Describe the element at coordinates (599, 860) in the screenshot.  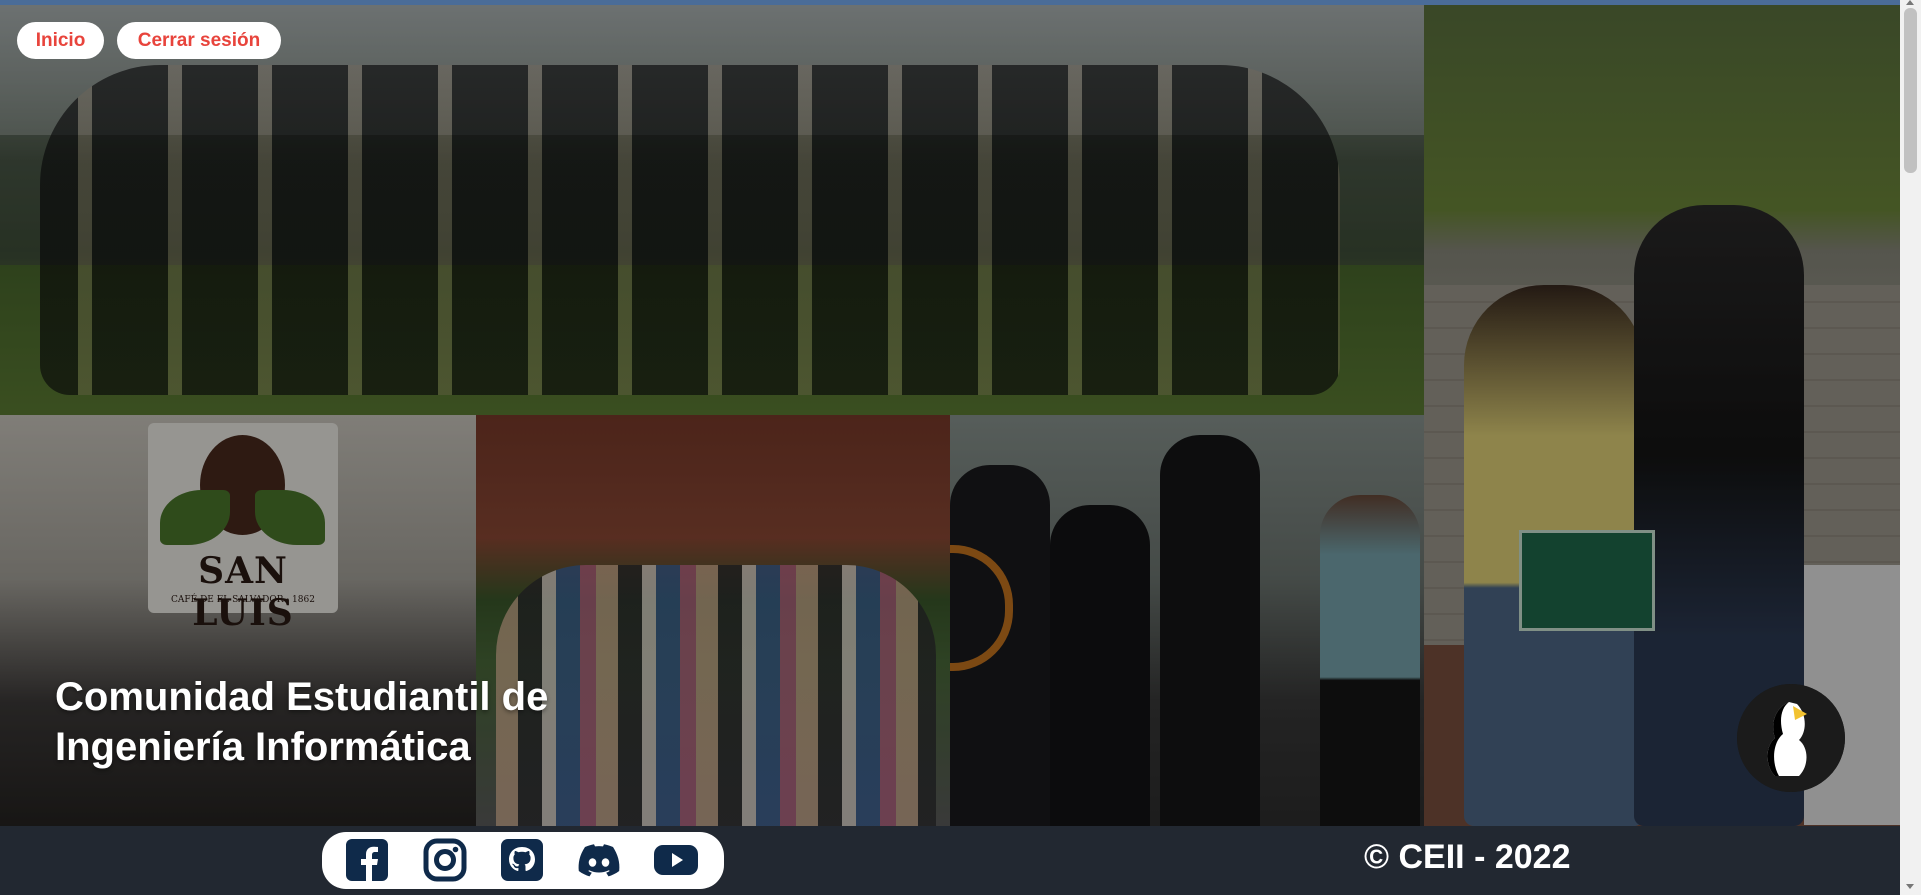
I see `discord-icon` at that location.